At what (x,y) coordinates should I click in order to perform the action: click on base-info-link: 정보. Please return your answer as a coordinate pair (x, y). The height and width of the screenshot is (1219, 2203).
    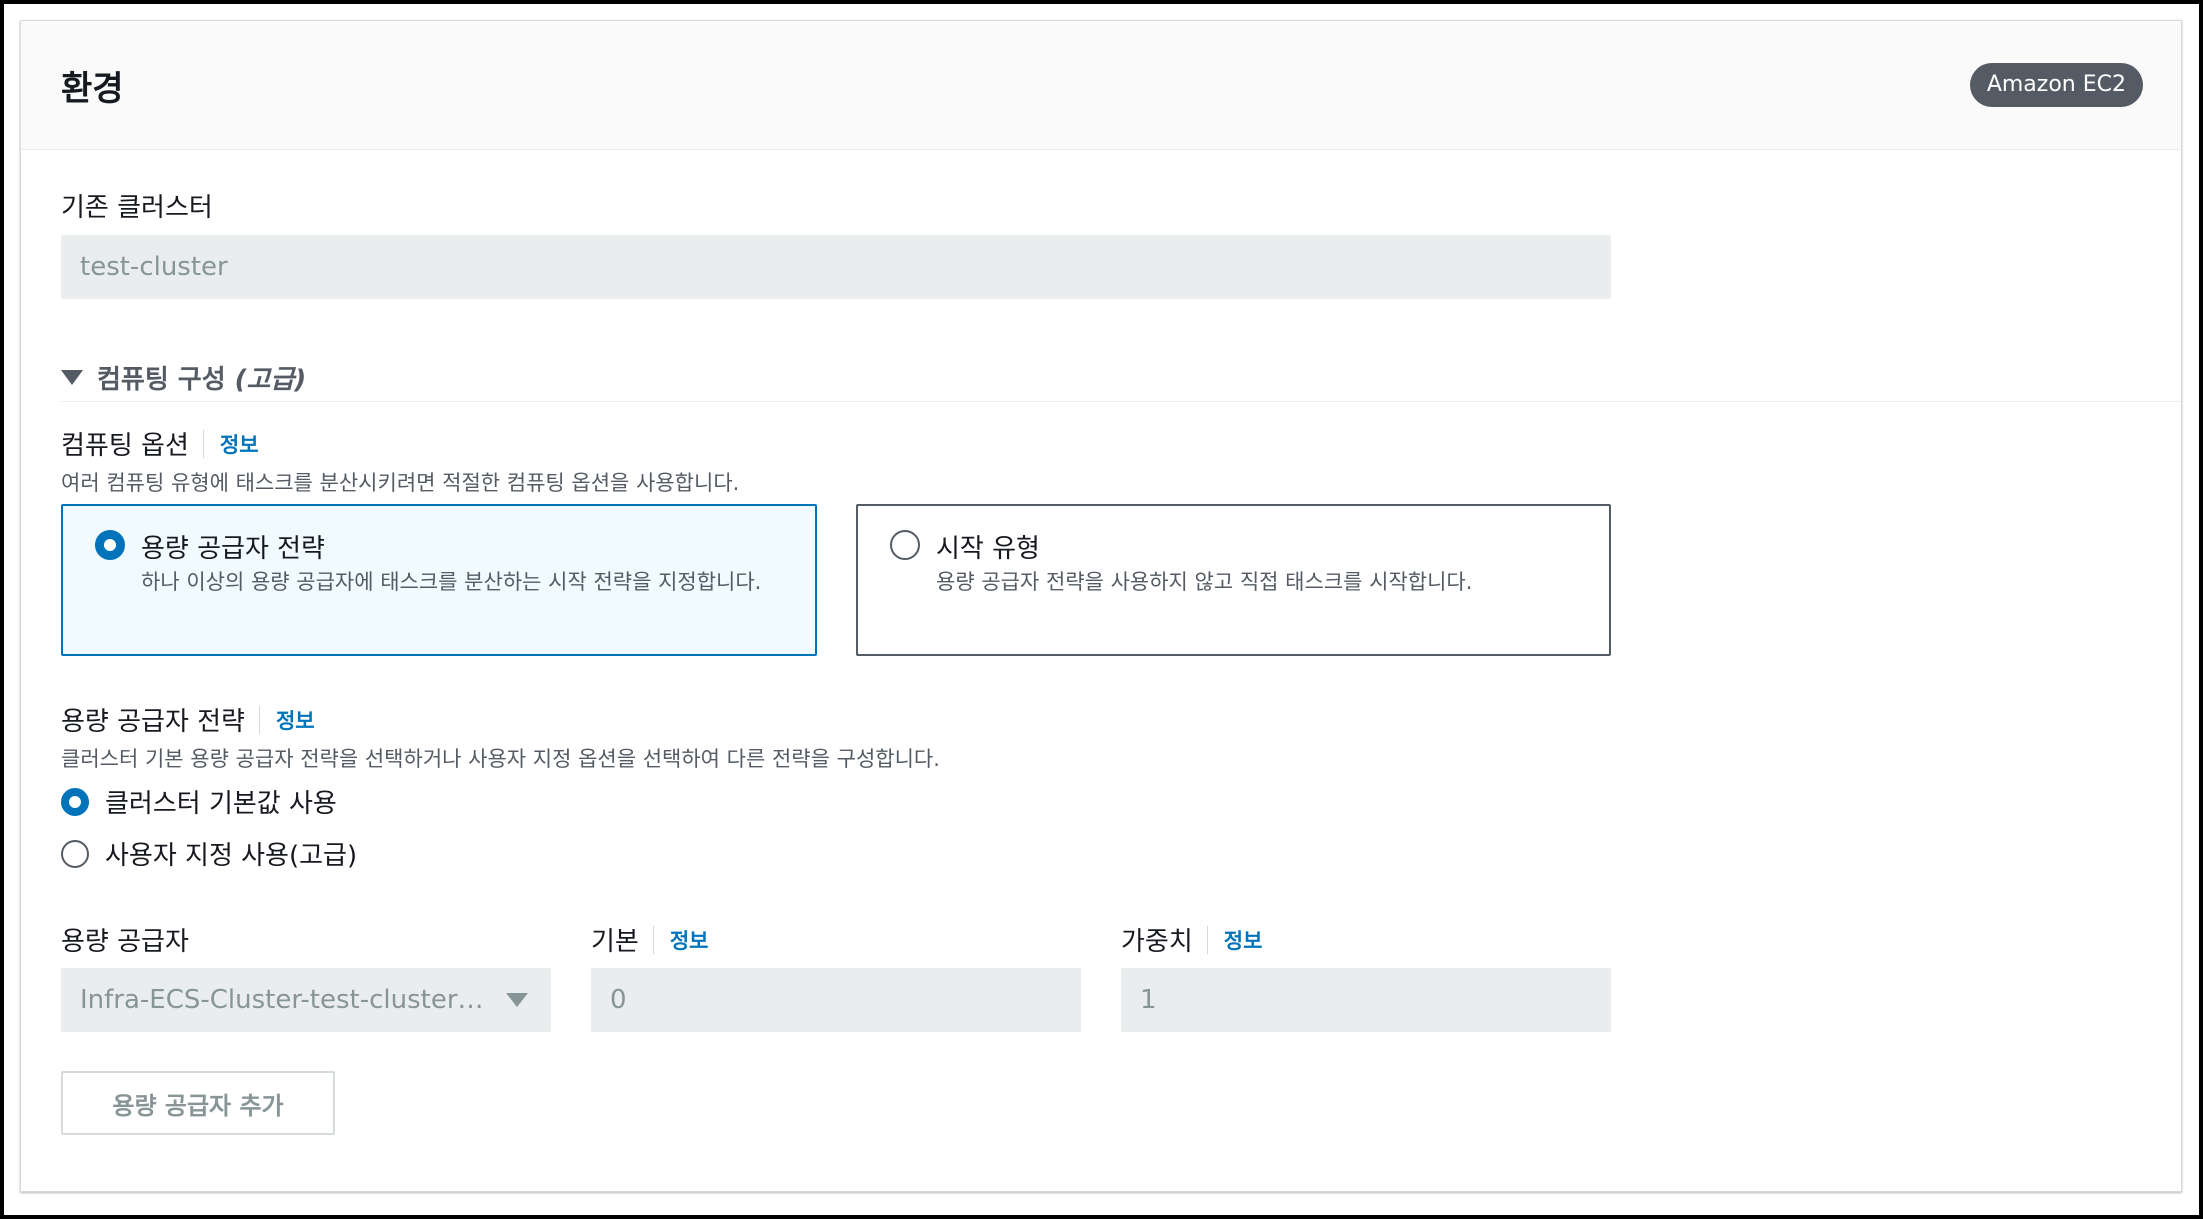
    Looking at the image, I should click on (689, 940).